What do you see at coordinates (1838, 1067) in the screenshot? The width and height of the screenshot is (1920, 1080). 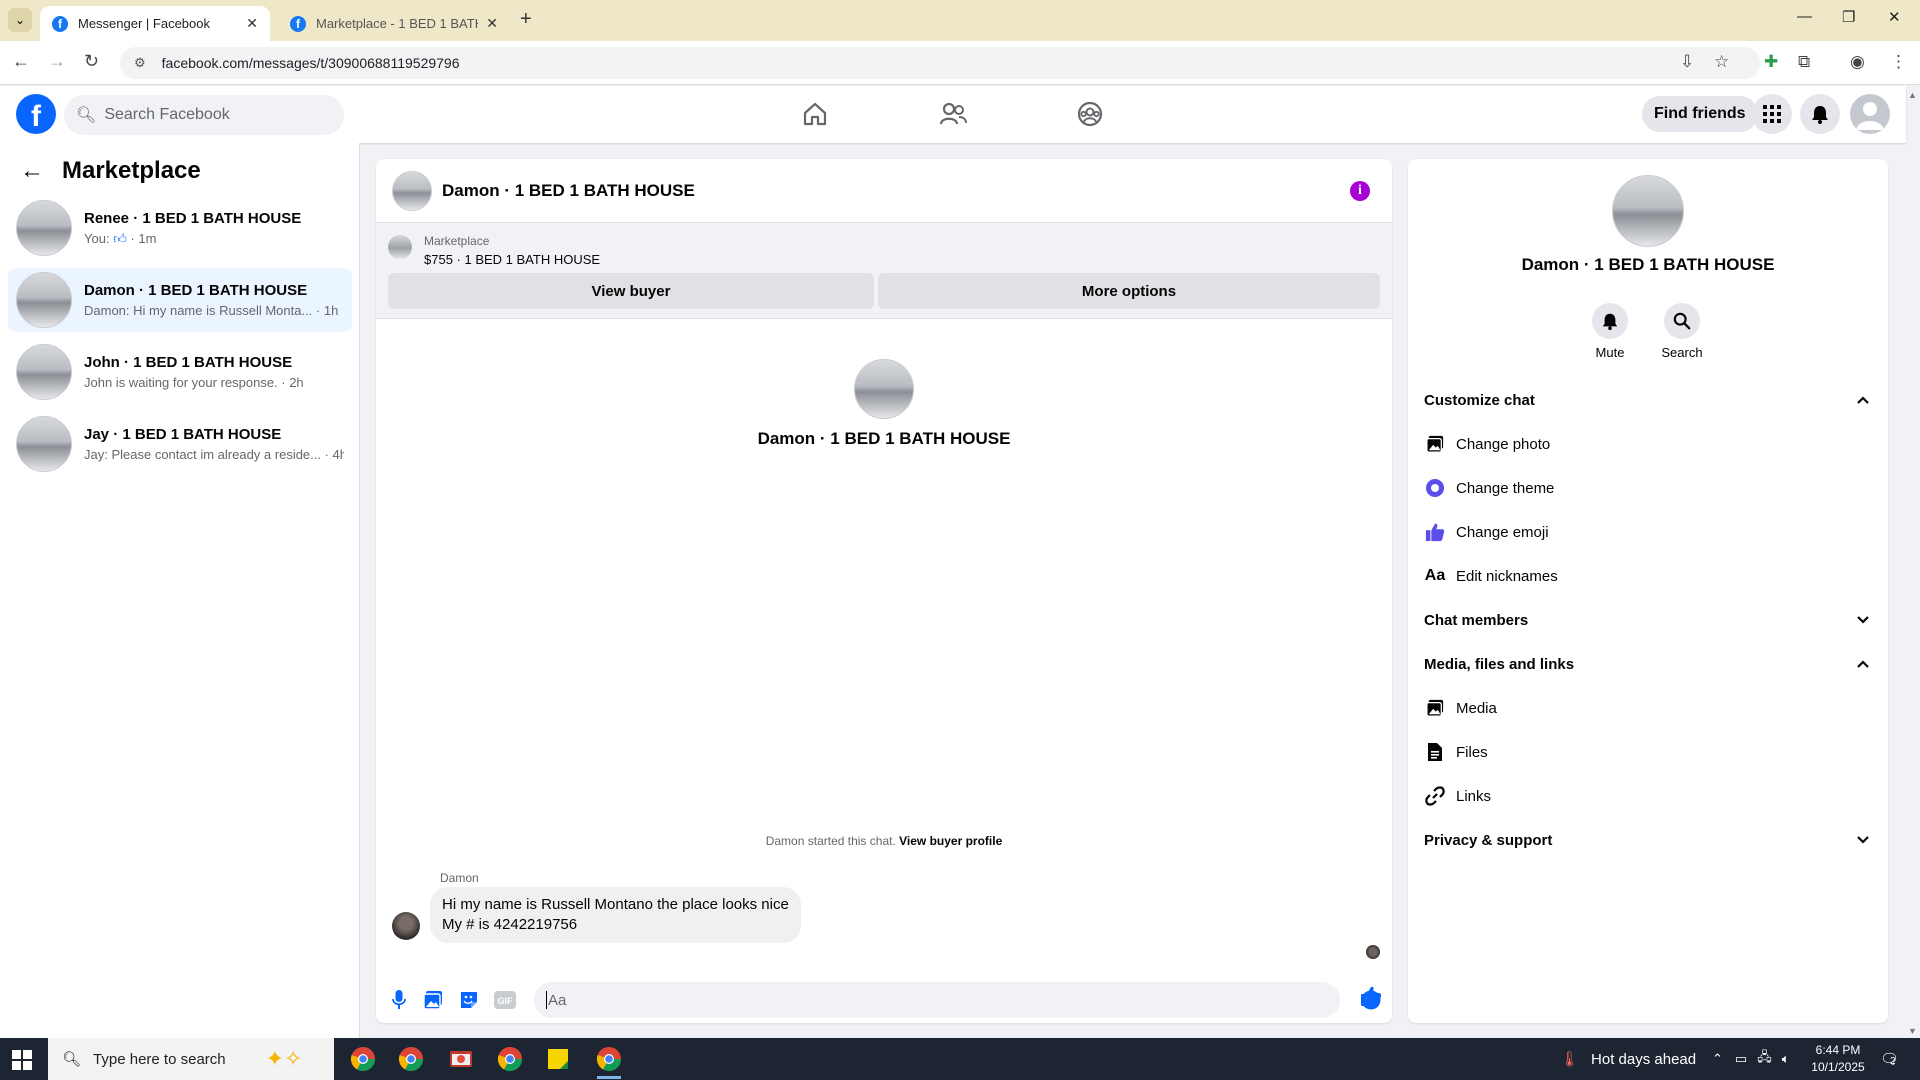 I see `clock-date: 10/1/2025` at bounding box center [1838, 1067].